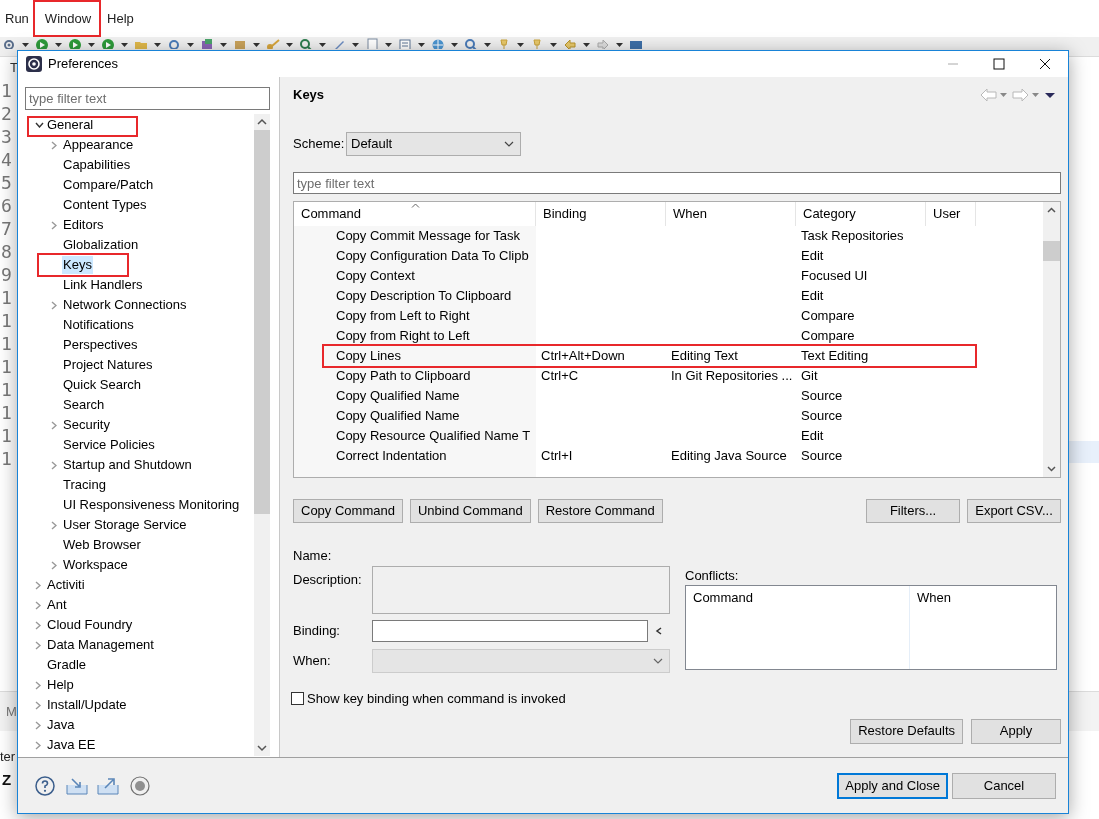 The height and width of the screenshot is (819, 1099). I want to click on tree-item: Gradle, so click(67, 665).